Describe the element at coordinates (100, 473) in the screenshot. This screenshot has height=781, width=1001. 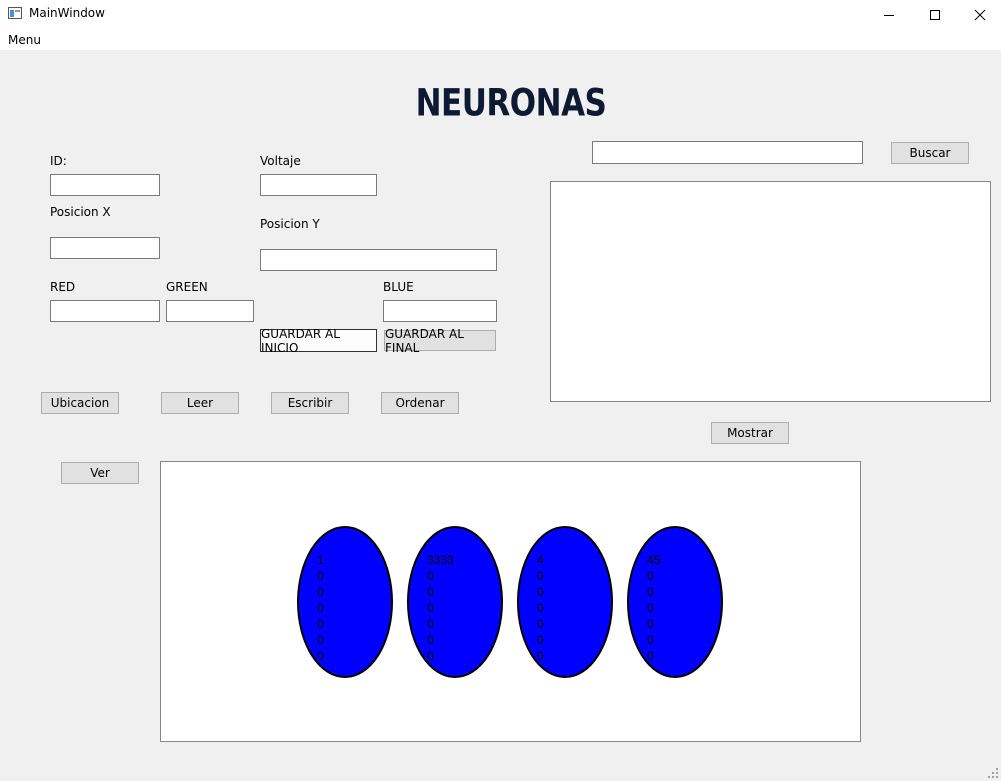
I see `ver-button: Ver` at that location.